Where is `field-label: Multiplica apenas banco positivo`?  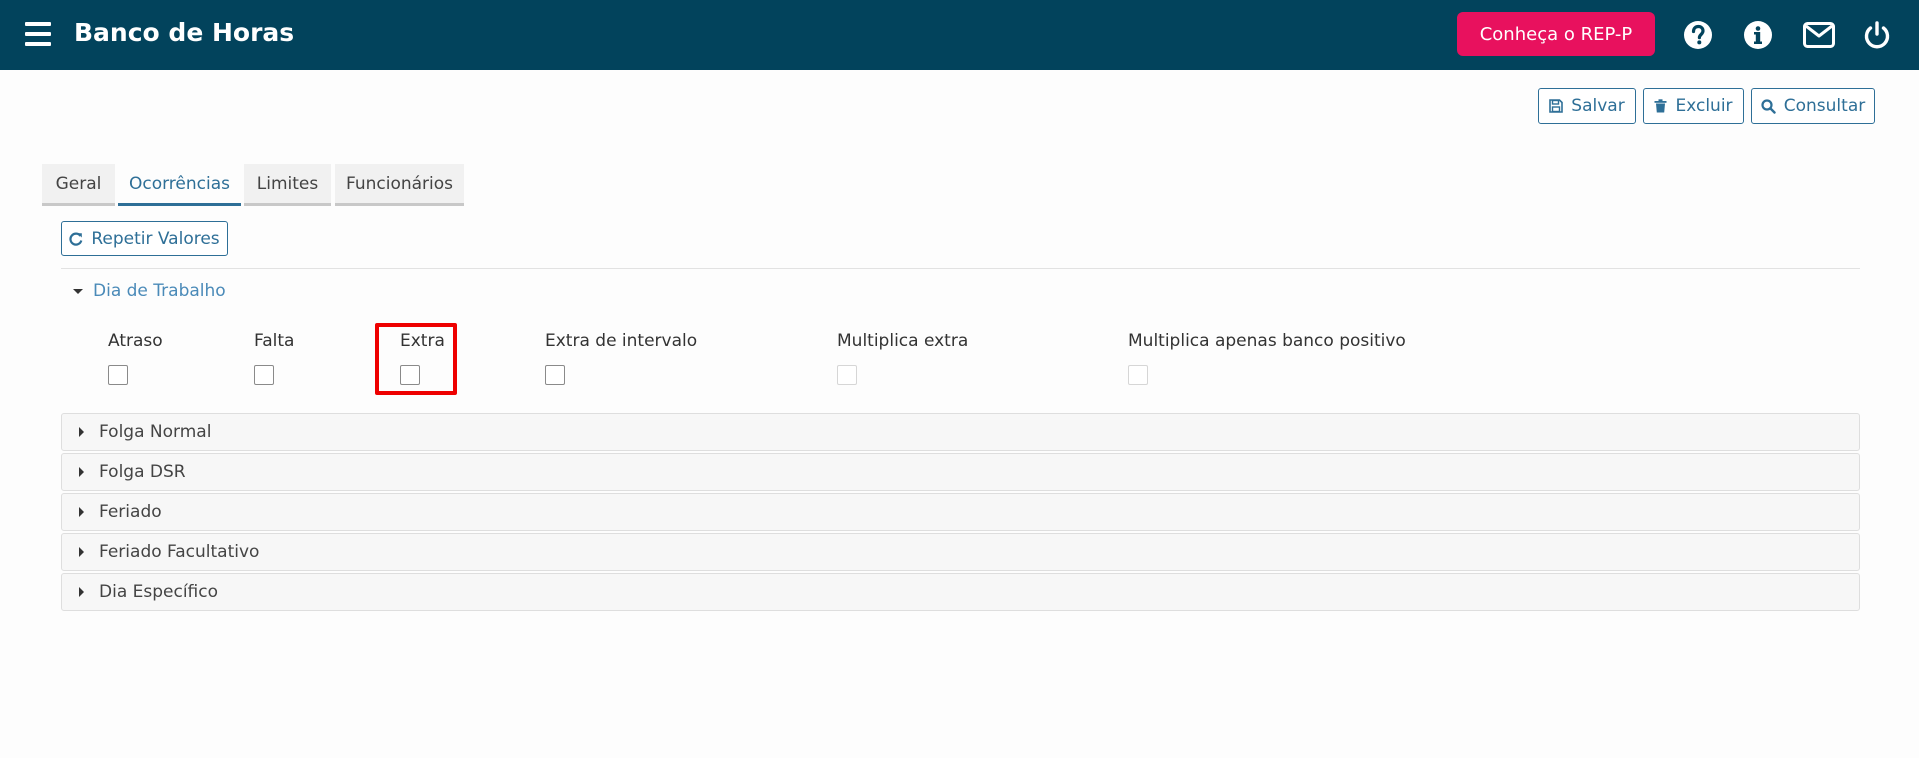 field-label: Multiplica apenas banco positivo is located at coordinates (1267, 341).